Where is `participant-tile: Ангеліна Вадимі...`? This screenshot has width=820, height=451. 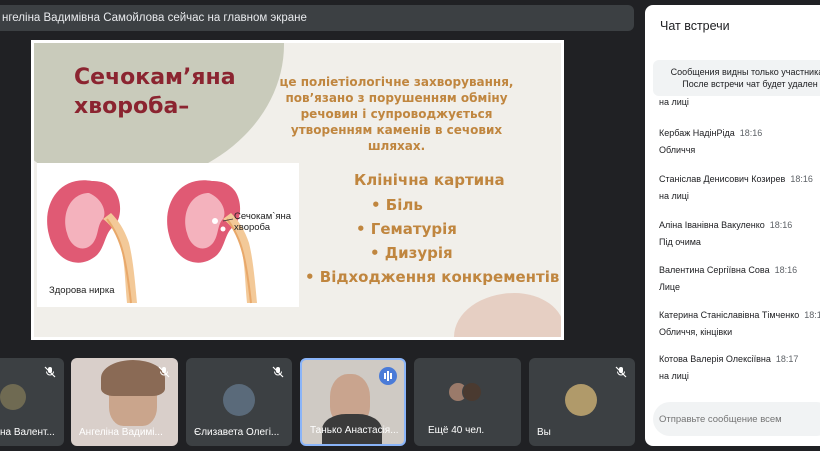
participant-tile: Ангеліна Вадимі... is located at coordinates (124, 402).